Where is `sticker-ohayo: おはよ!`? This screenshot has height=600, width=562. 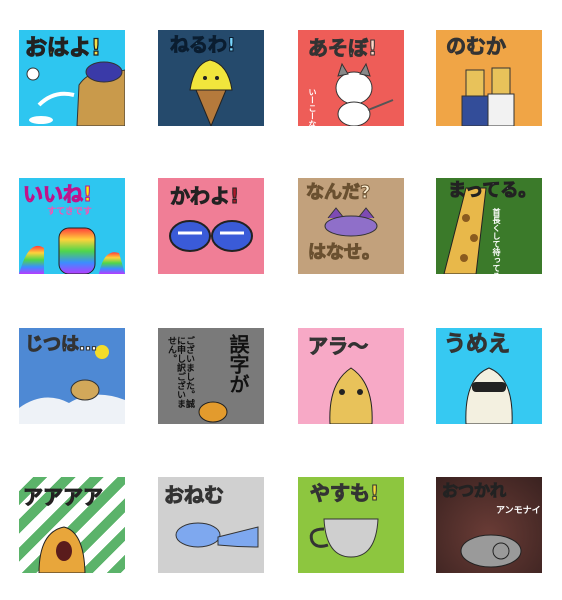
sticker-ohayo: おはよ! is located at coordinates (72, 78).